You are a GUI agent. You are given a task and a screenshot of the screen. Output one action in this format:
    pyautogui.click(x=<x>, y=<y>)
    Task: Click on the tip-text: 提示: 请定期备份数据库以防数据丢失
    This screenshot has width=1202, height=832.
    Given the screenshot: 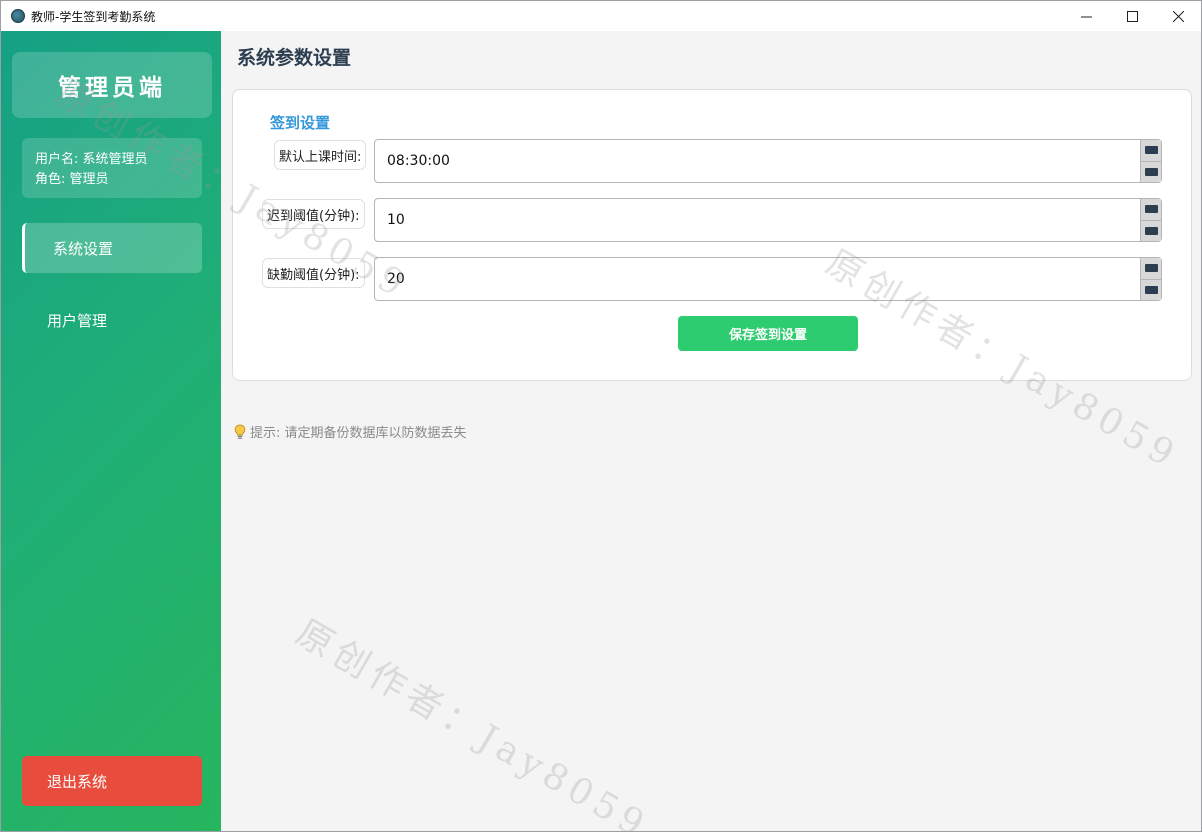 What is the action you would take?
    pyautogui.click(x=358, y=433)
    